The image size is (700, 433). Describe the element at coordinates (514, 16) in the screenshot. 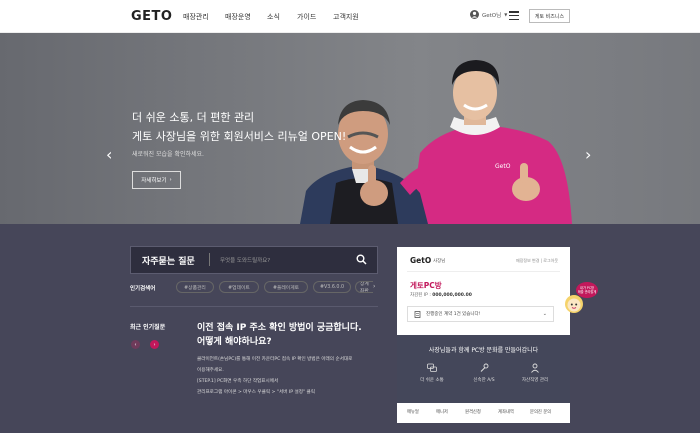

I see `hamburger-menu-icon` at that location.